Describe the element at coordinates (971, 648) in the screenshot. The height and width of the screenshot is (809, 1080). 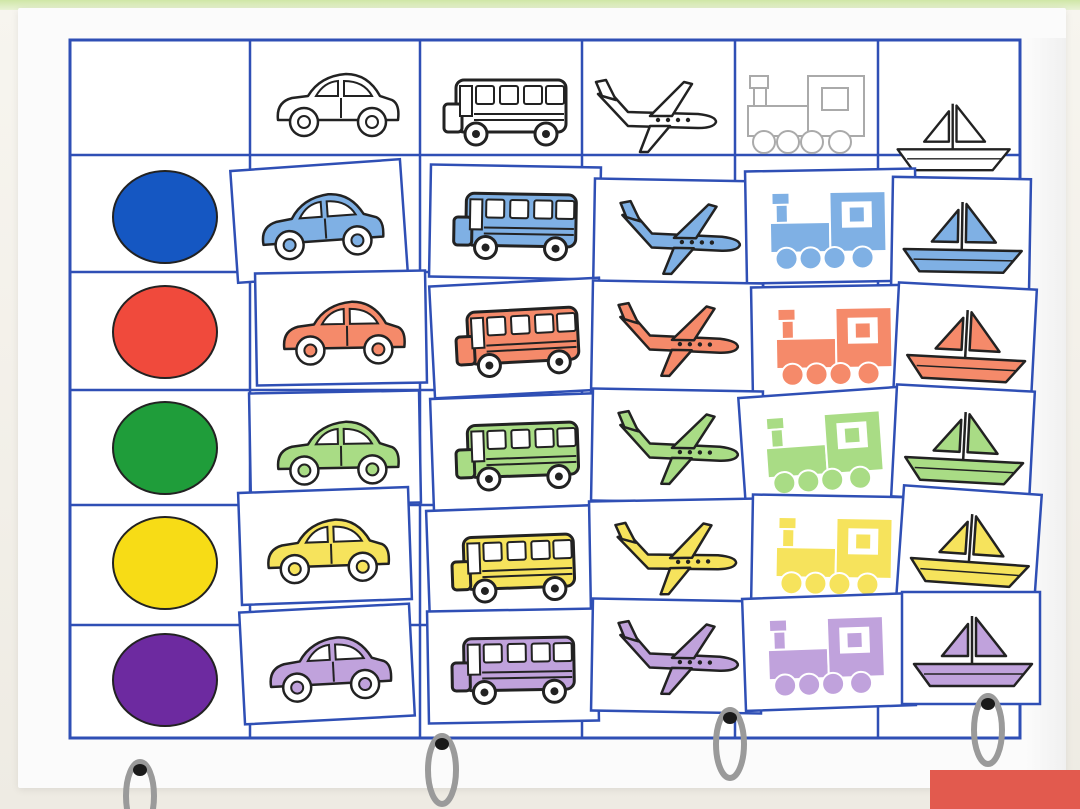
I see `purple-sailboat-card` at that location.